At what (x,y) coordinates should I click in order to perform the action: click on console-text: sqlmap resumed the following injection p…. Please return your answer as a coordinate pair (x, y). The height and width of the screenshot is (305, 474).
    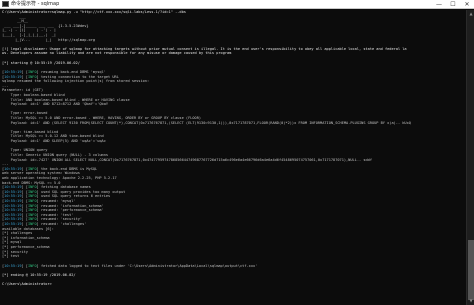
    Looking at the image, I should click on (76, 81).